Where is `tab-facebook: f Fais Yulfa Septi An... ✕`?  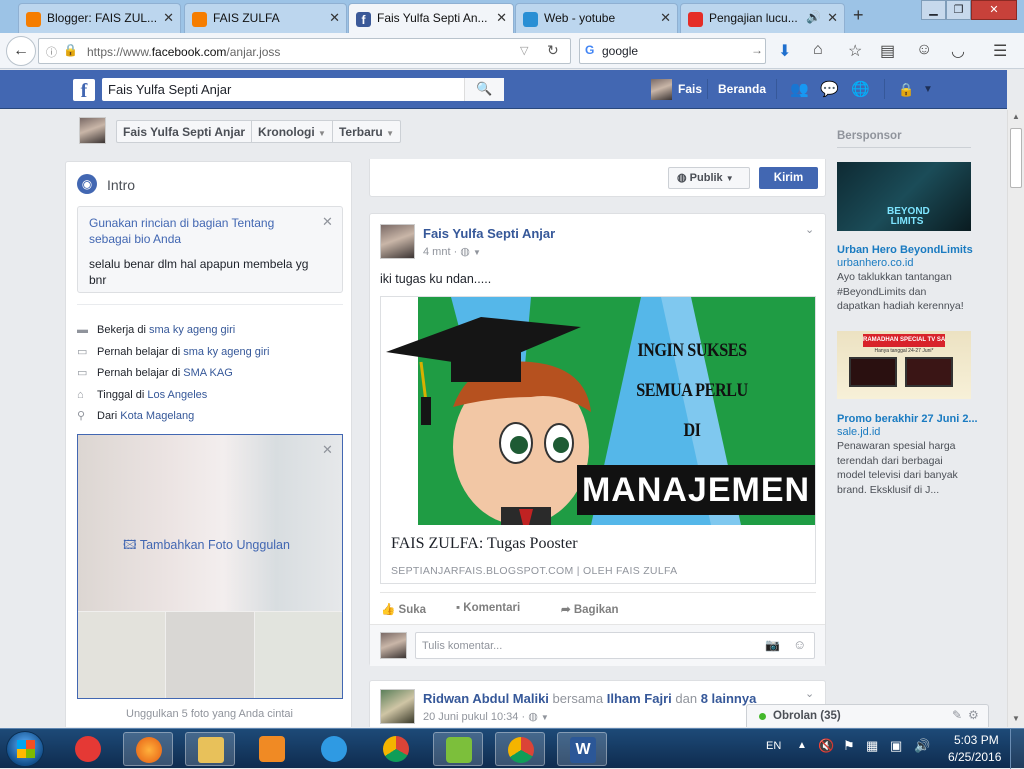 tab-facebook: f Fais Yulfa Septi An... ✕ is located at coordinates (431, 18).